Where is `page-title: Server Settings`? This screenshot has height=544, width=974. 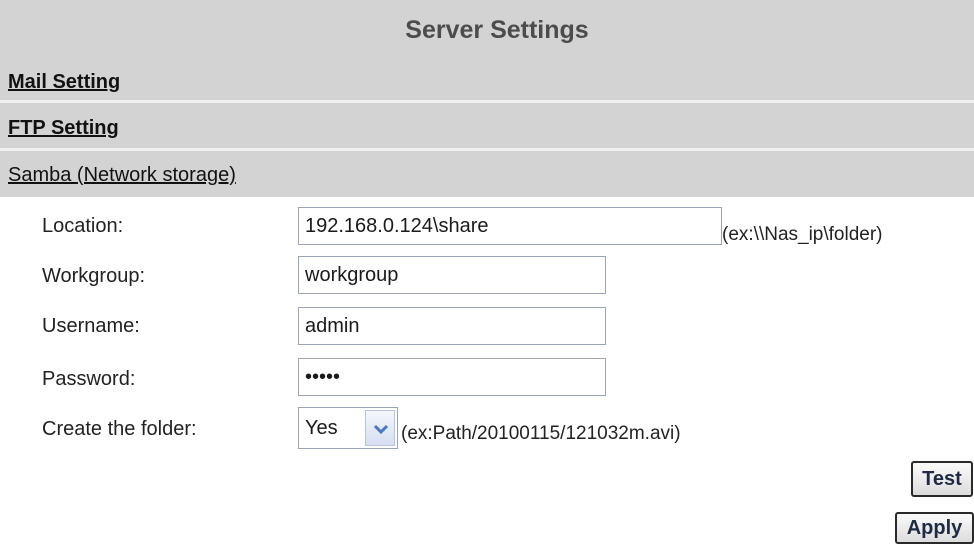 page-title: Server Settings is located at coordinates (497, 30).